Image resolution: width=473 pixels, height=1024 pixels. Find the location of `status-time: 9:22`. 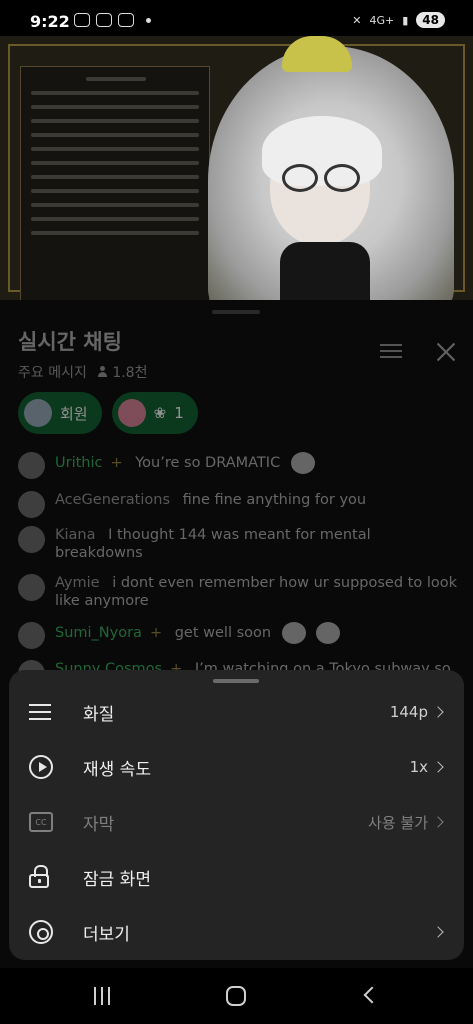

status-time: 9:22 is located at coordinates (50, 21).